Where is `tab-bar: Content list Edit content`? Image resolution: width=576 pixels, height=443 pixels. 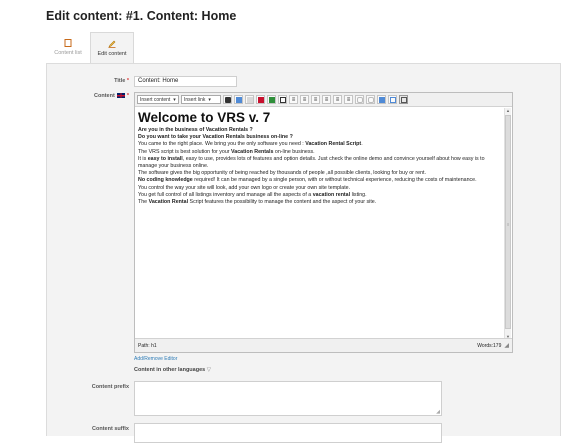 tab-bar: Content list Edit content is located at coordinates (90, 47).